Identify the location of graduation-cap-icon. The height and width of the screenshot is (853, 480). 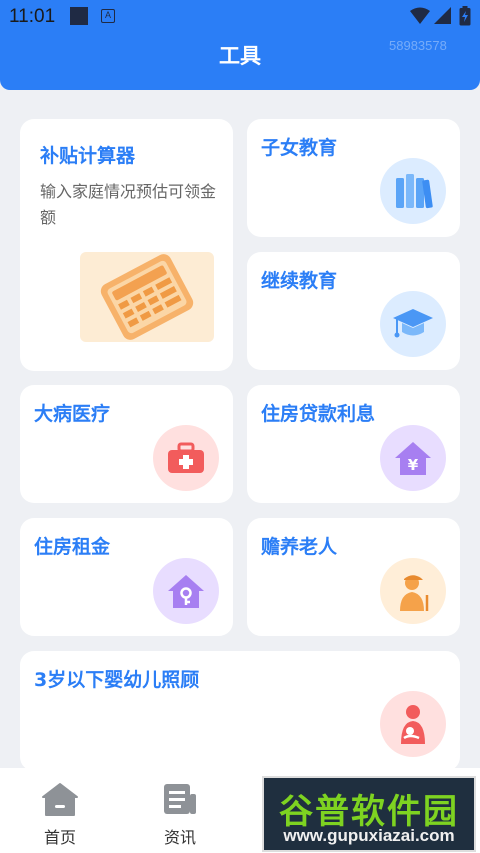
(413, 324).